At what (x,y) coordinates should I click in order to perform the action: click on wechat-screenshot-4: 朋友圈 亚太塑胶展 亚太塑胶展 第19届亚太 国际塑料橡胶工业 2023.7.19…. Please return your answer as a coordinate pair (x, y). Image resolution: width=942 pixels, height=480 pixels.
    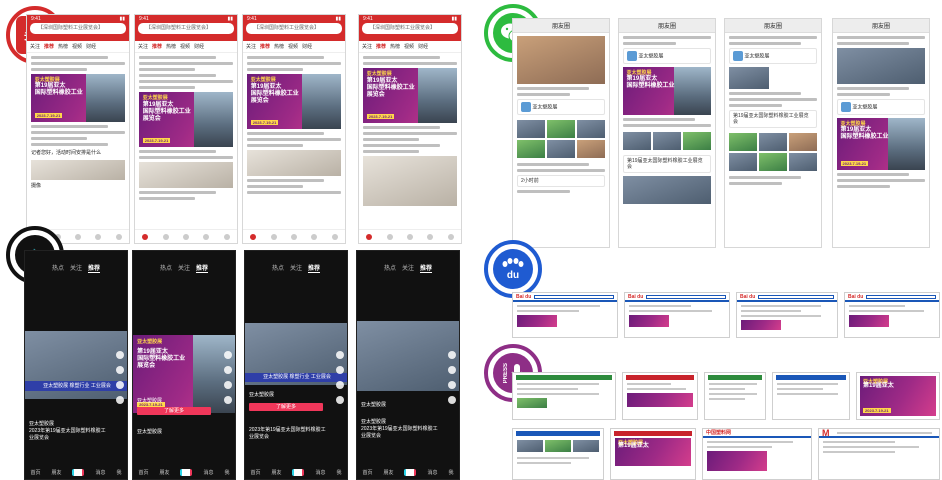
    Looking at the image, I should click on (881, 133).